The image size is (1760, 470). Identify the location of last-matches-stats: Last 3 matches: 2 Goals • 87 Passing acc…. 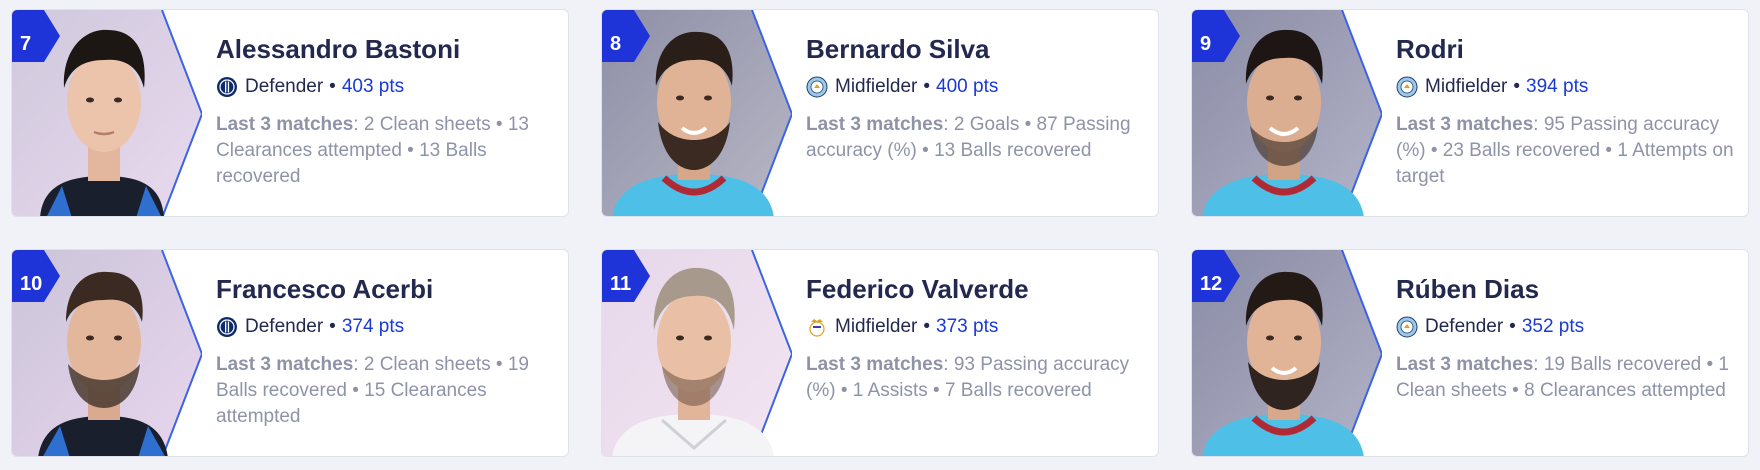
(968, 137).